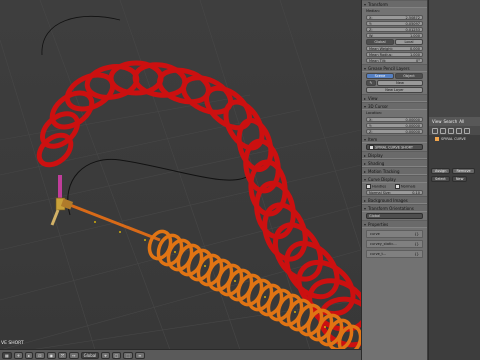 Image resolution: width=480 pixels, height=360 pixels. What do you see at coordinates (394, 4) in the screenshot?
I see `transform-header: ▾ Transform` at bounding box center [394, 4].